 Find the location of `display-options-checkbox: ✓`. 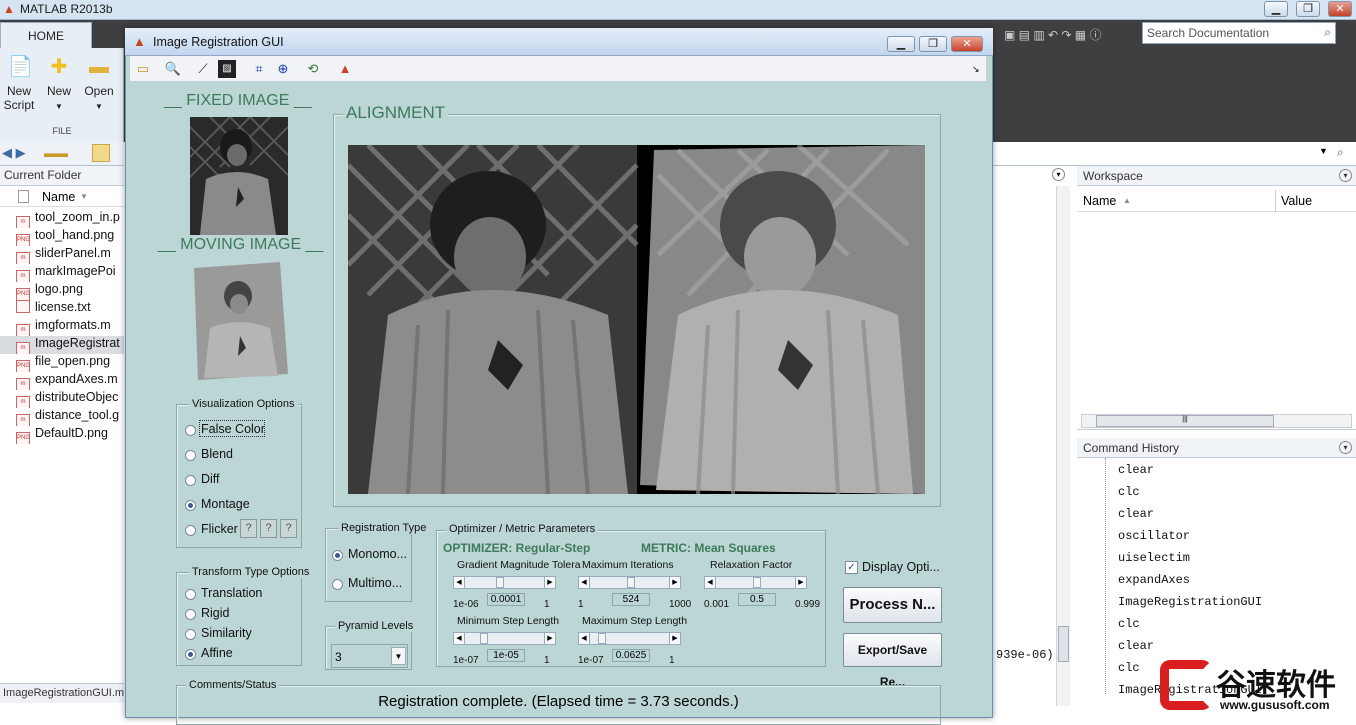

display-options-checkbox: ✓ is located at coordinates (851, 567).